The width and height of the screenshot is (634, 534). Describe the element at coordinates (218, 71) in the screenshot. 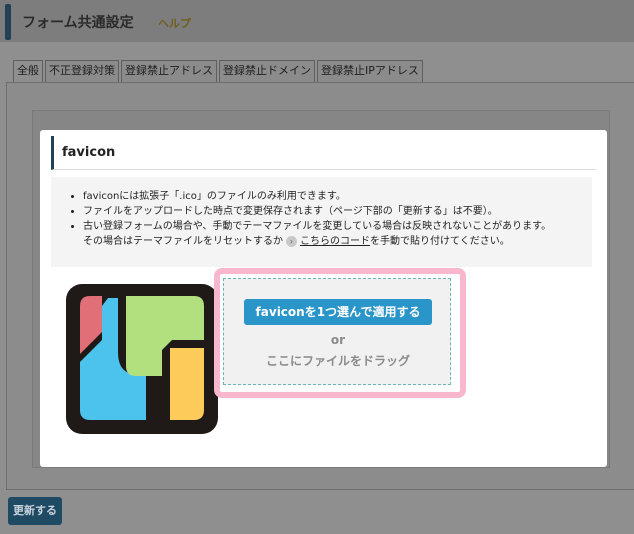

I see `settings-tabs: 全般 不正登録対策 登録禁止アドレス 登録禁止ドメイン 登録禁止IPアドレス` at that location.